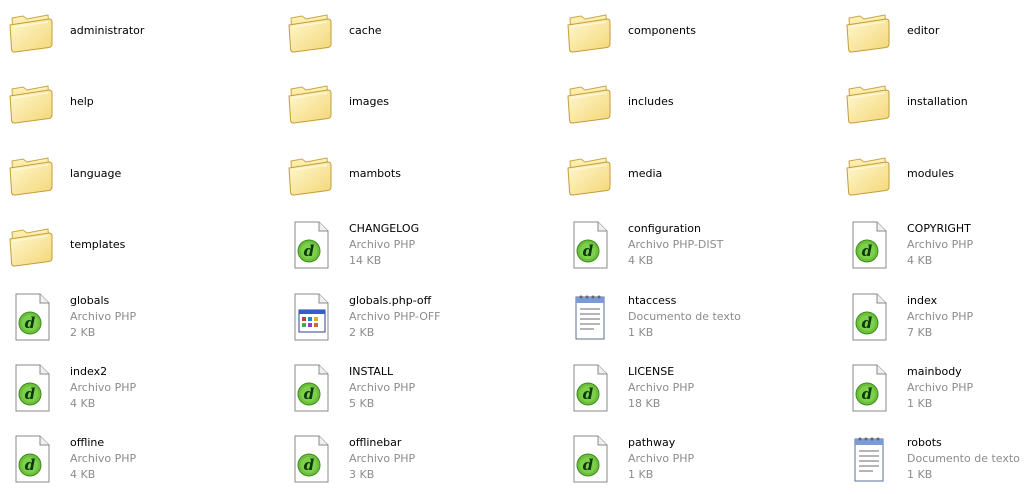 This screenshot has width=1033, height=494. I want to click on item-details: help, so click(82, 102).